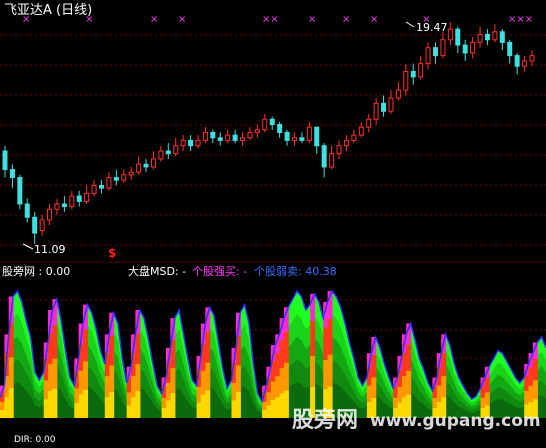 The height and width of the screenshot is (448, 546). Describe the element at coordinates (455, 421) in the screenshot. I see `watermark-url: www.gupang.com` at that location.